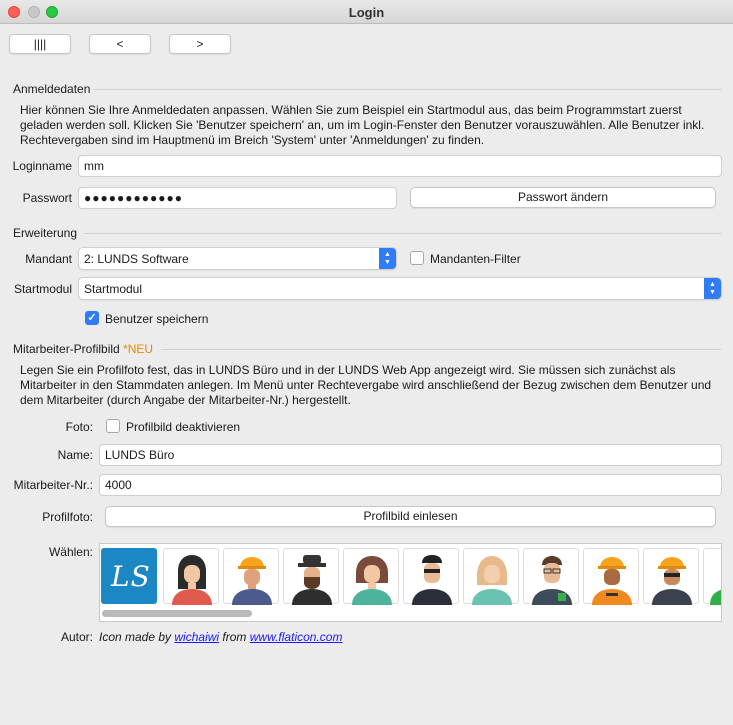 The height and width of the screenshot is (725, 733). I want to click on author-from: from, so click(234, 637).